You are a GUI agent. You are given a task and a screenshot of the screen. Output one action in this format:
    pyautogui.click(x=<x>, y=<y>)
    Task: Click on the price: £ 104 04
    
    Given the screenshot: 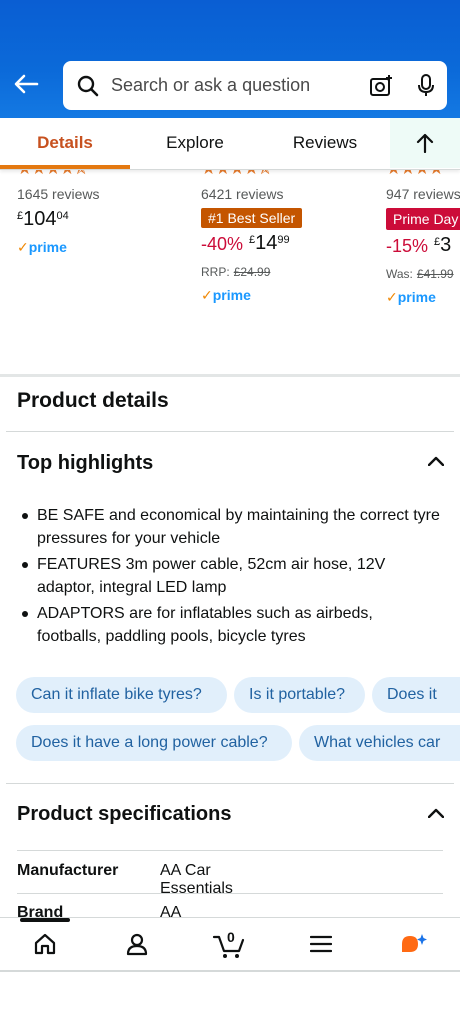 What is the action you would take?
    pyautogui.click(x=58, y=219)
    